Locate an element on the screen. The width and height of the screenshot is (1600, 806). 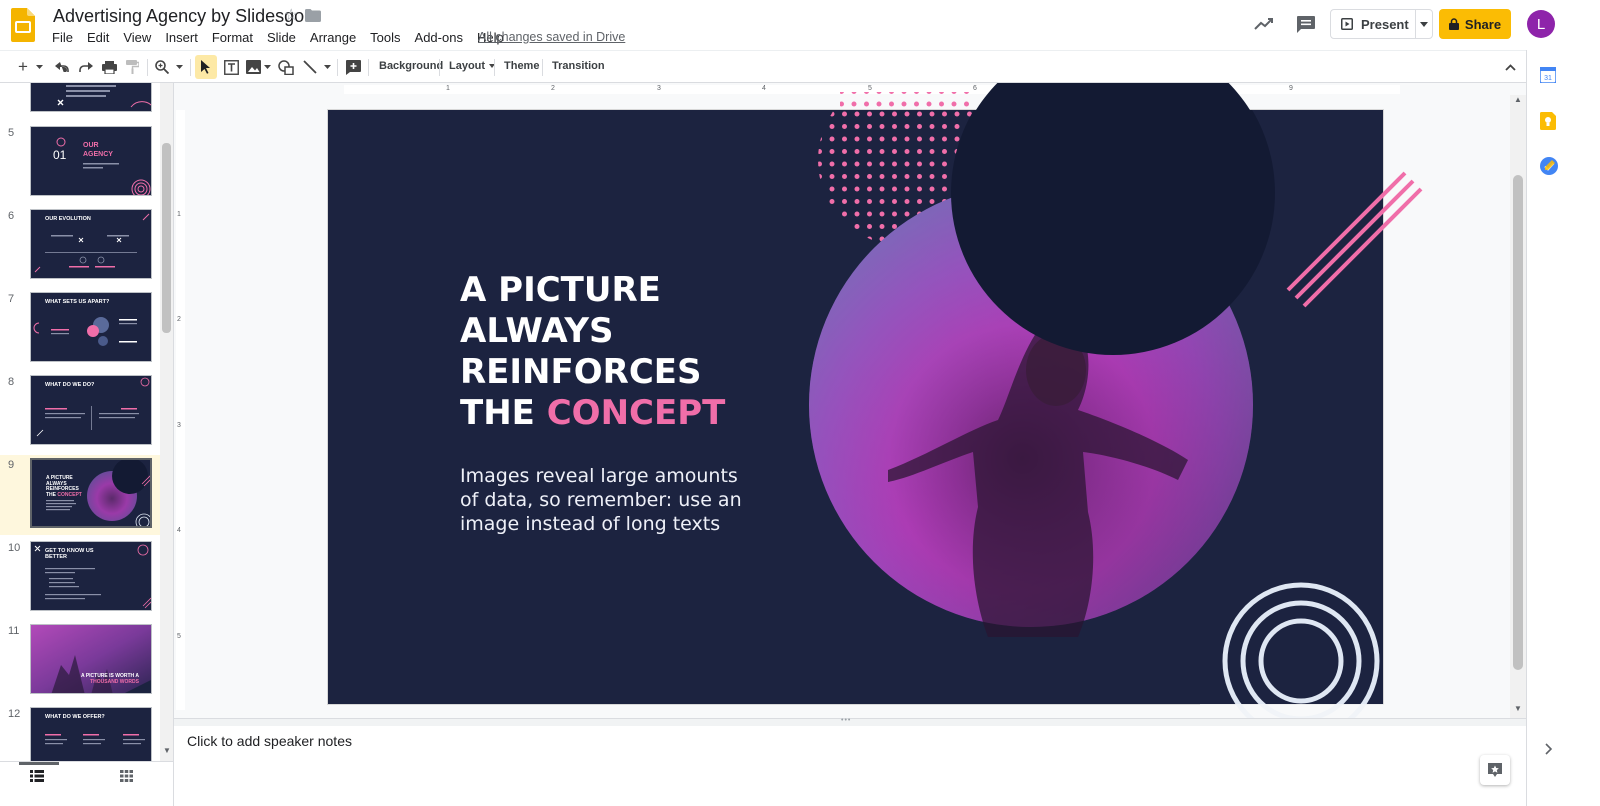
line-icon is located at coordinates (310, 67).